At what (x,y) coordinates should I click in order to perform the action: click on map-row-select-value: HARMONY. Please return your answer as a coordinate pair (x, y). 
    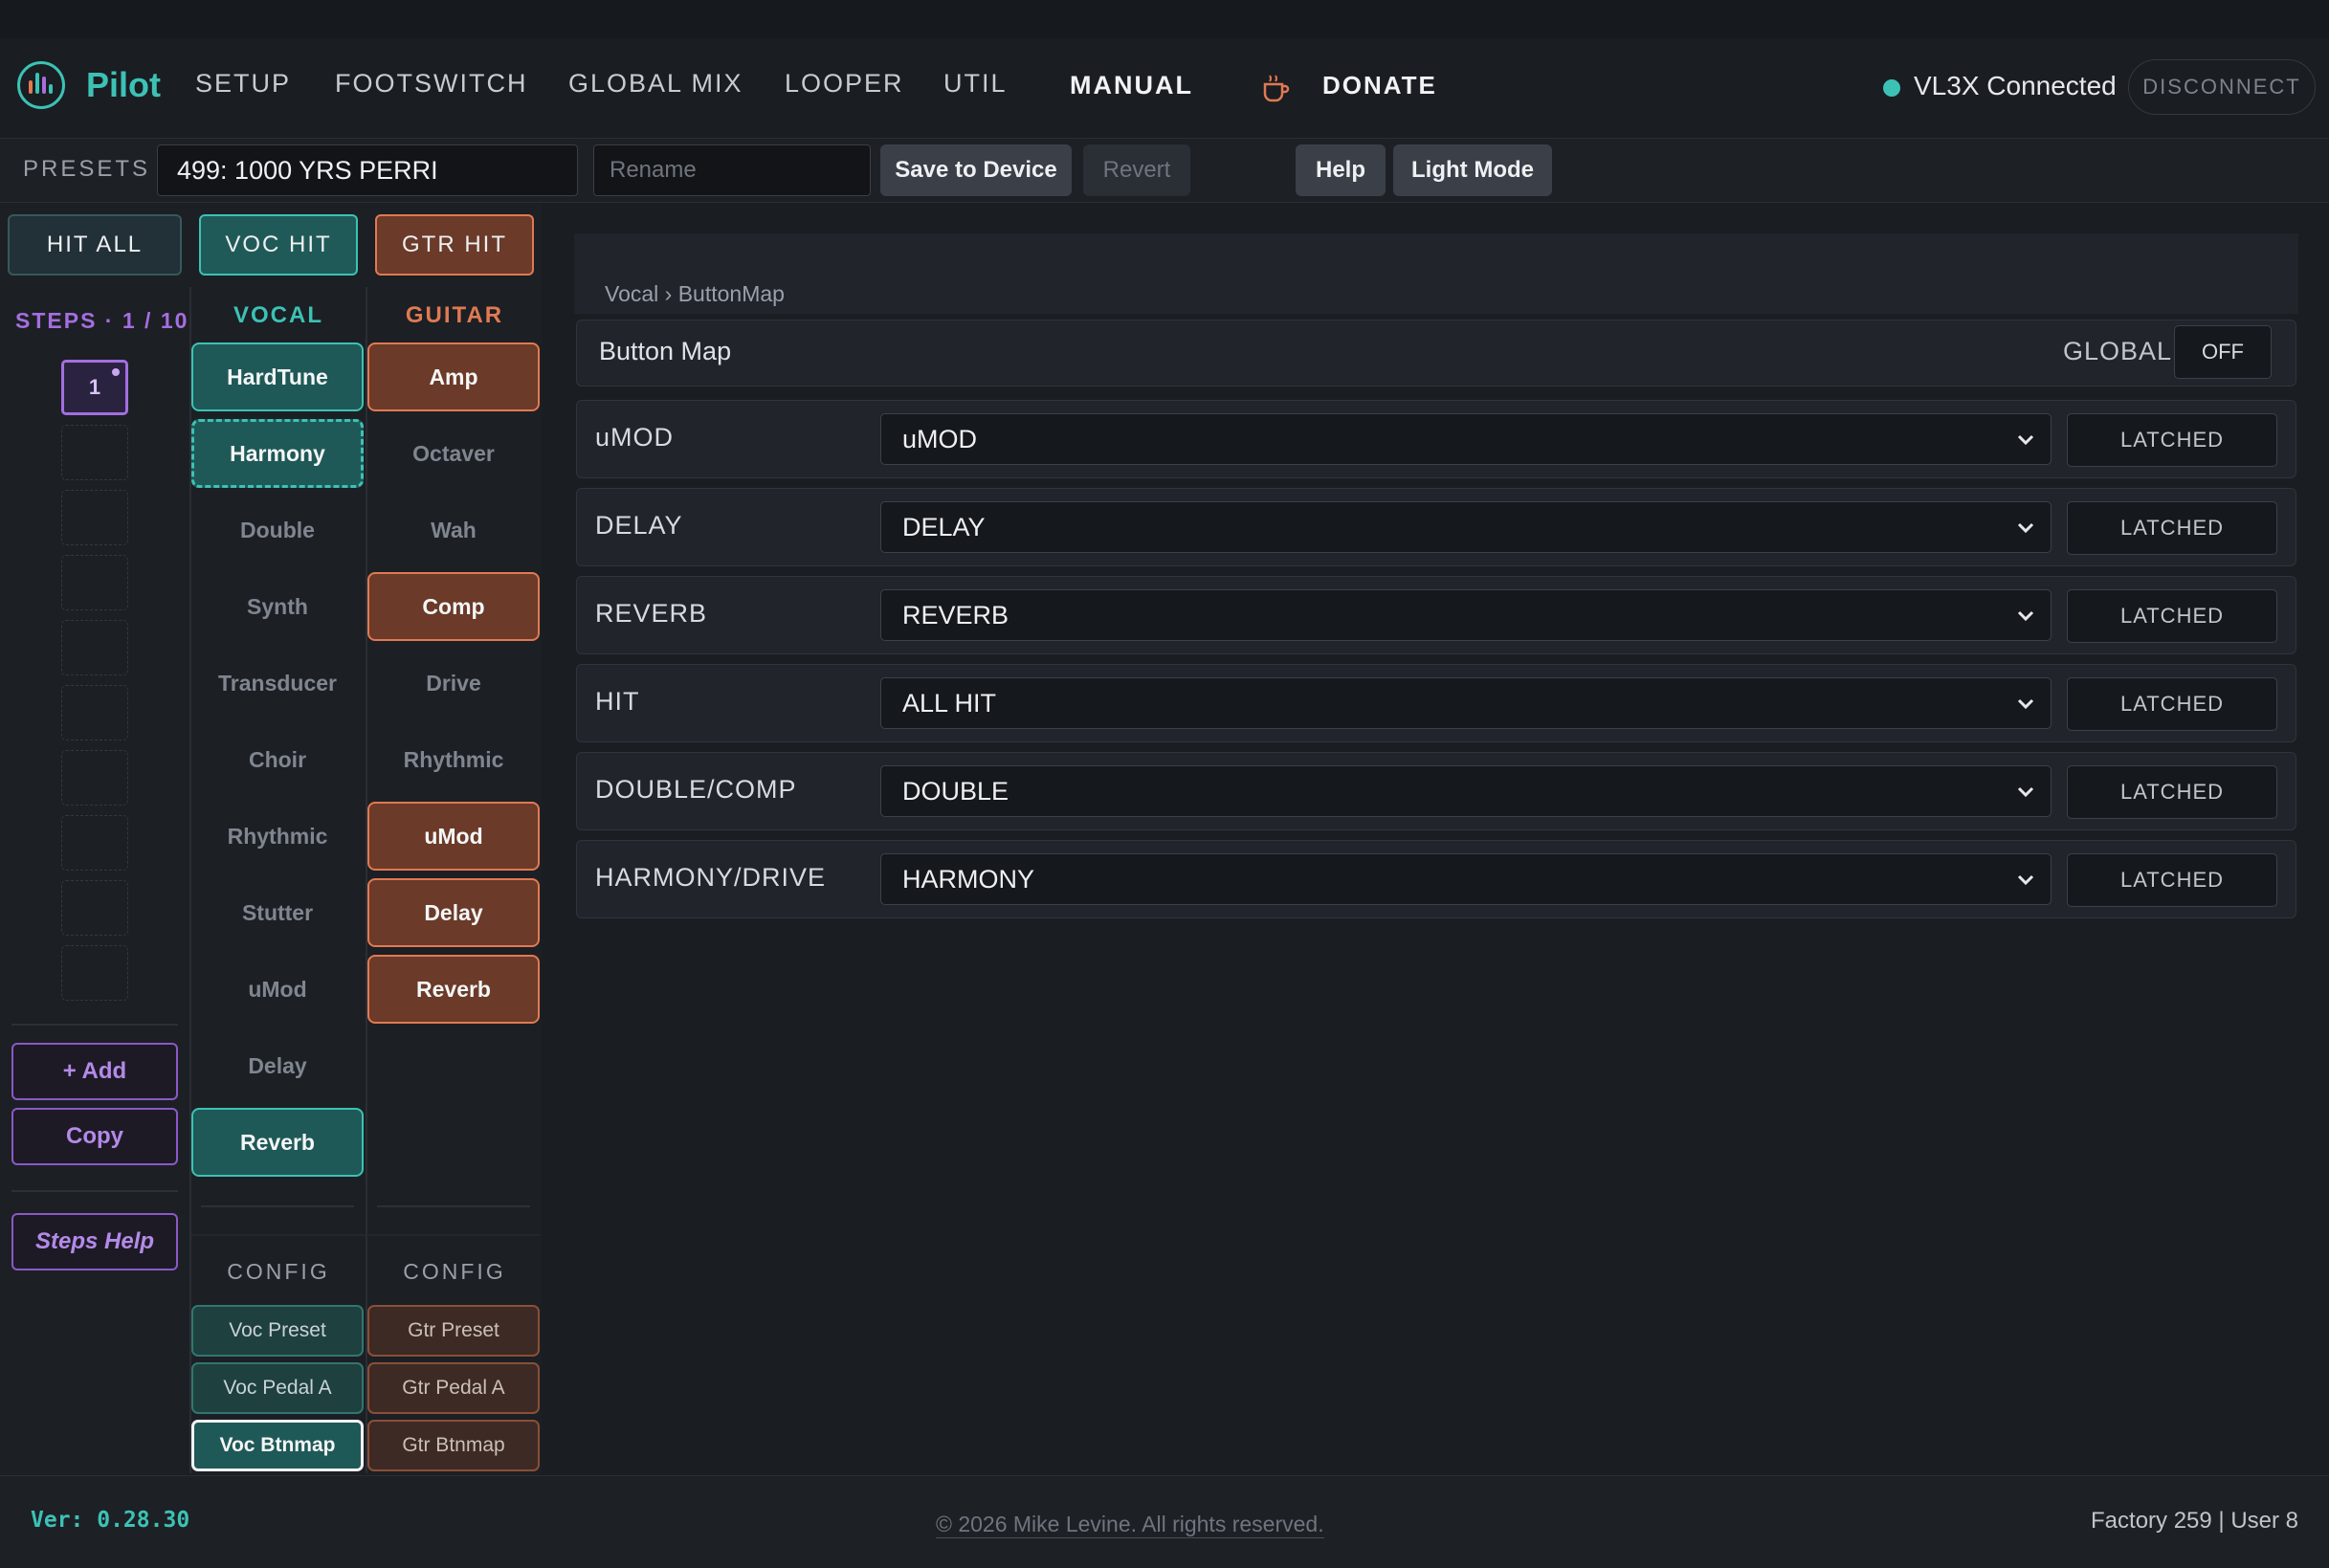
    Looking at the image, I should click on (968, 879).